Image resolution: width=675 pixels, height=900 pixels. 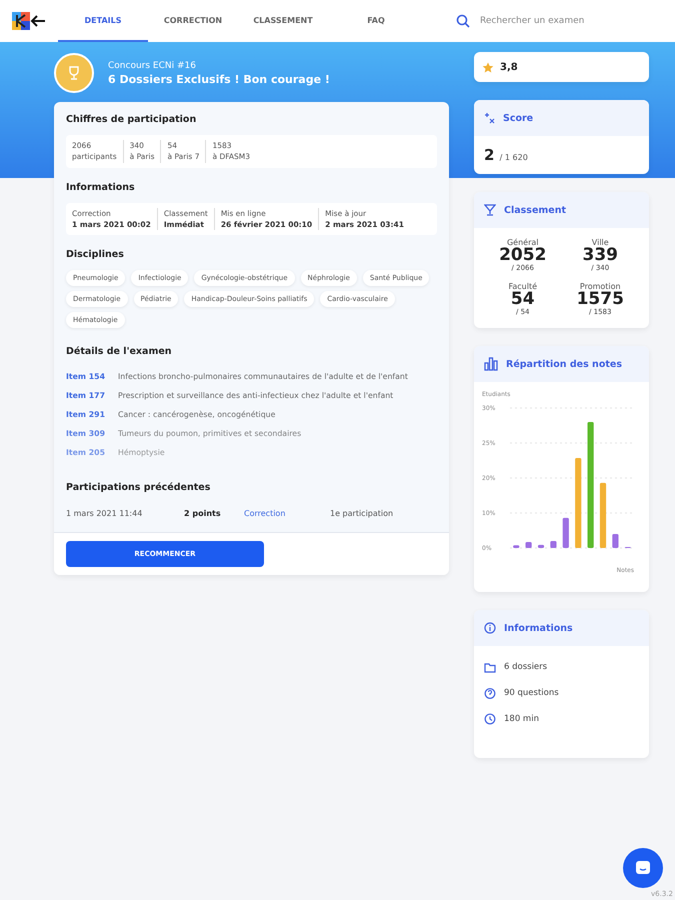 What do you see at coordinates (283, 21) in the screenshot?
I see `nav-tab: CLASSEMENT` at bounding box center [283, 21].